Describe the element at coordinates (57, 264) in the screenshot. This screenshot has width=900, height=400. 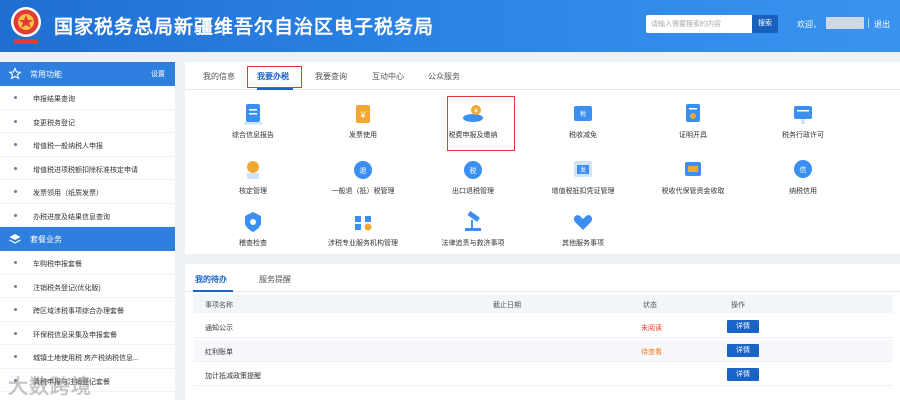
I see `sidebar-item-label: 车购税申报套餐` at that location.